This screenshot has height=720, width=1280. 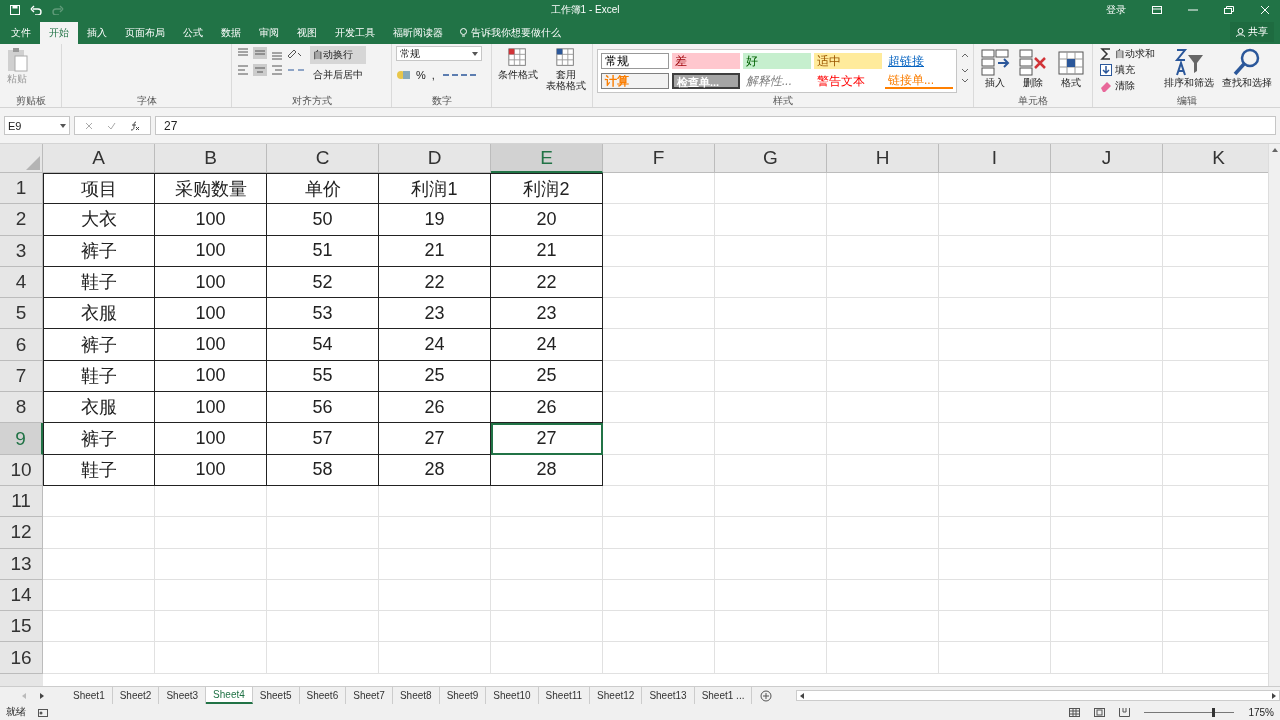 I want to click on table-cell: 58, so click(x=323, y=470).